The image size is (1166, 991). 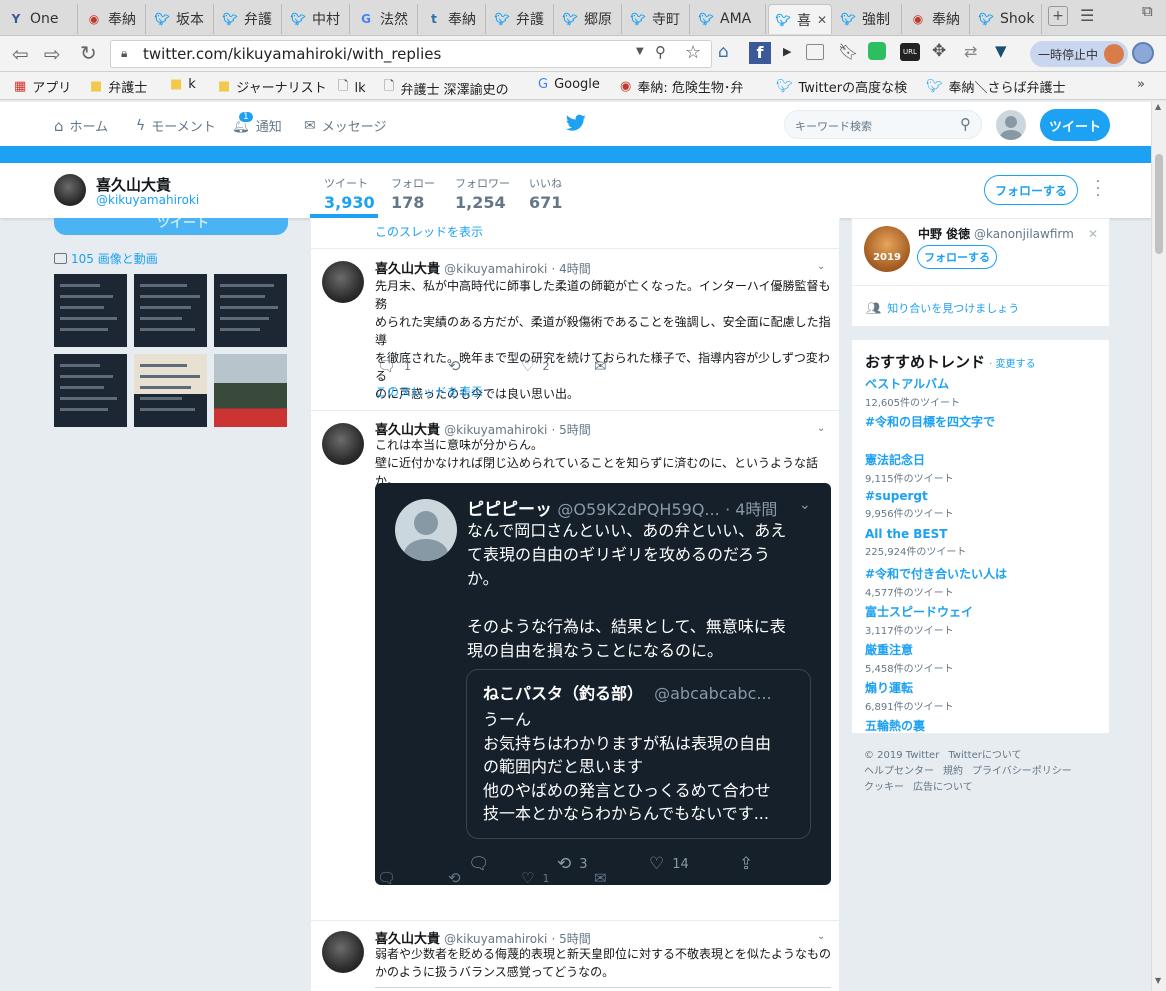 What do you see at coordinates (751, 509) in the screenshot?
I see `quoted-time: · 4時間` at bounding box center [751, 509].